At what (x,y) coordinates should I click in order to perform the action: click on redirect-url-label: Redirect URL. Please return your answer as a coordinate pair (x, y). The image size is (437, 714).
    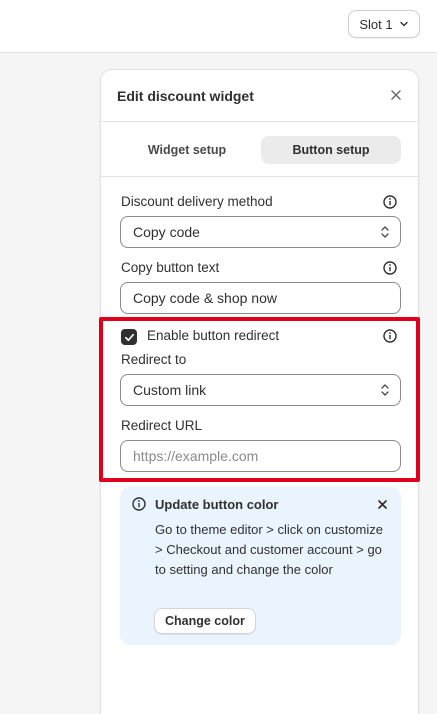
    Looking at the image, I should click on (162, 425).